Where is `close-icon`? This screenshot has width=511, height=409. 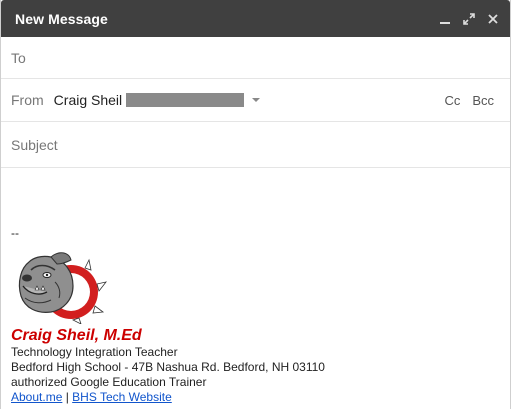 close-icon is located at coordinates (493, 19).